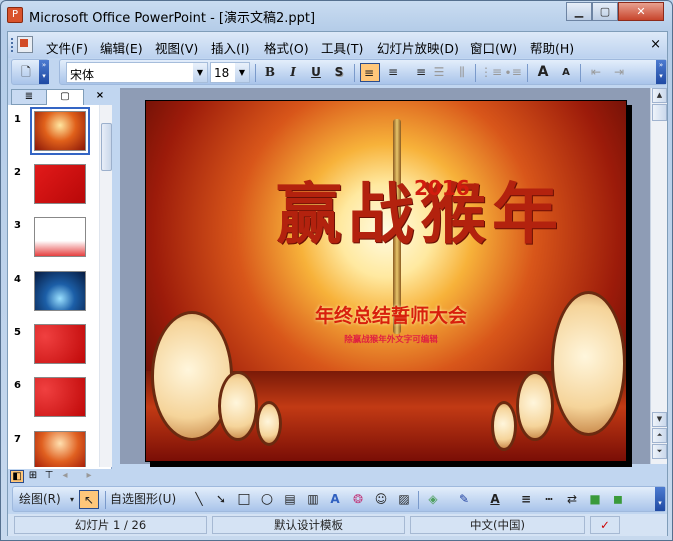 The width and height of the screenshot is (673, 541). I want to click on new-document-icon: 🗋, so click(26, 72).